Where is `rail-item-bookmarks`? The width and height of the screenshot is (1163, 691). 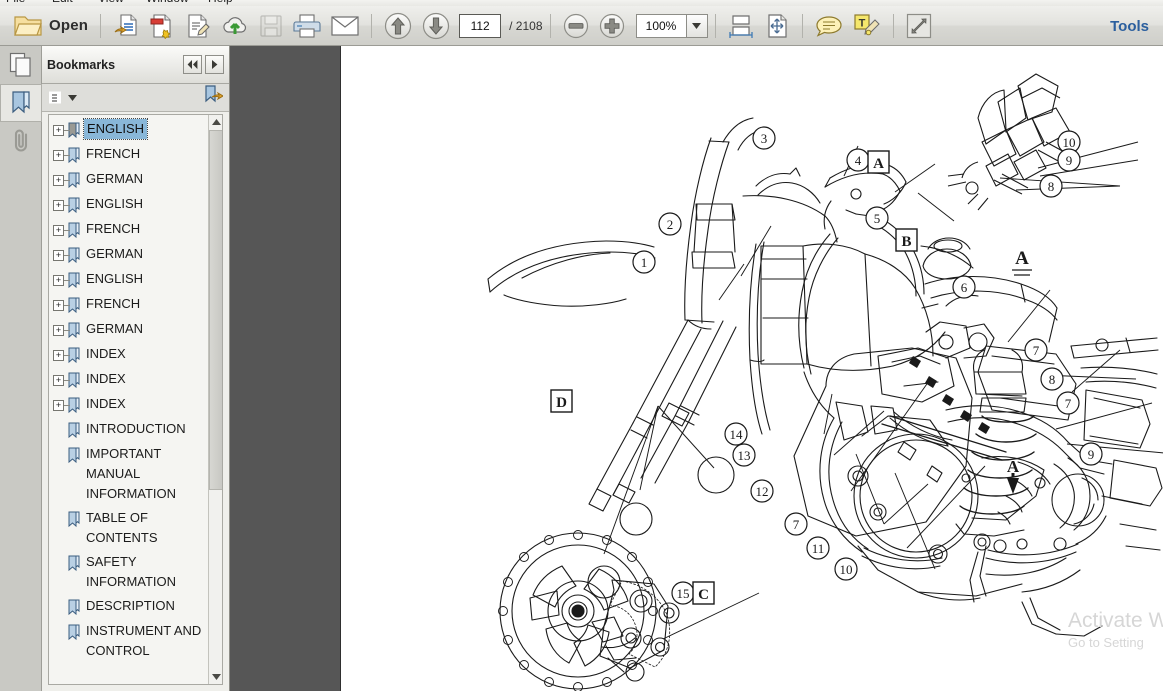
rail-item-bookmarks is located at coordinates (21, 103).